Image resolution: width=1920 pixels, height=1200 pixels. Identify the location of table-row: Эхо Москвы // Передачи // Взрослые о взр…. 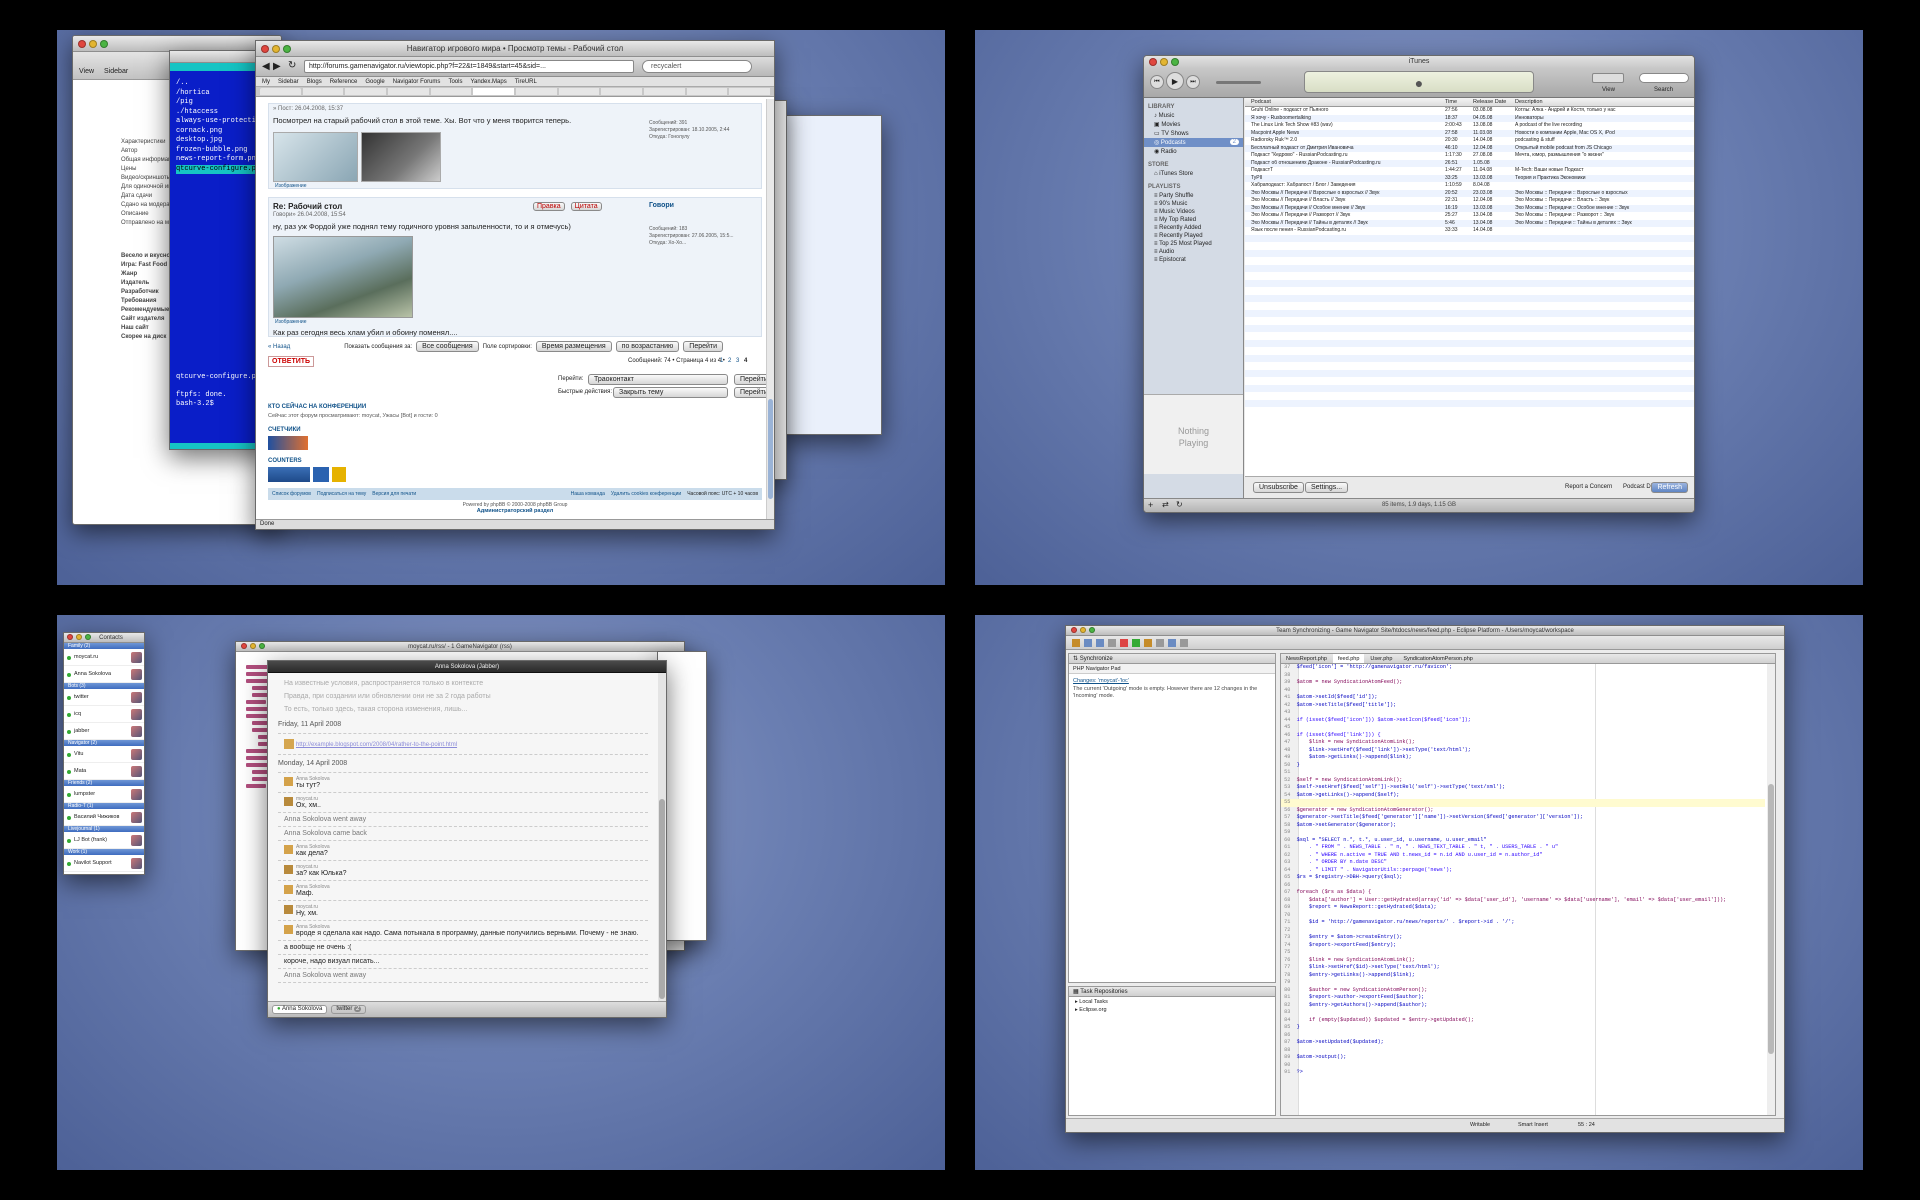
(1469, 193).